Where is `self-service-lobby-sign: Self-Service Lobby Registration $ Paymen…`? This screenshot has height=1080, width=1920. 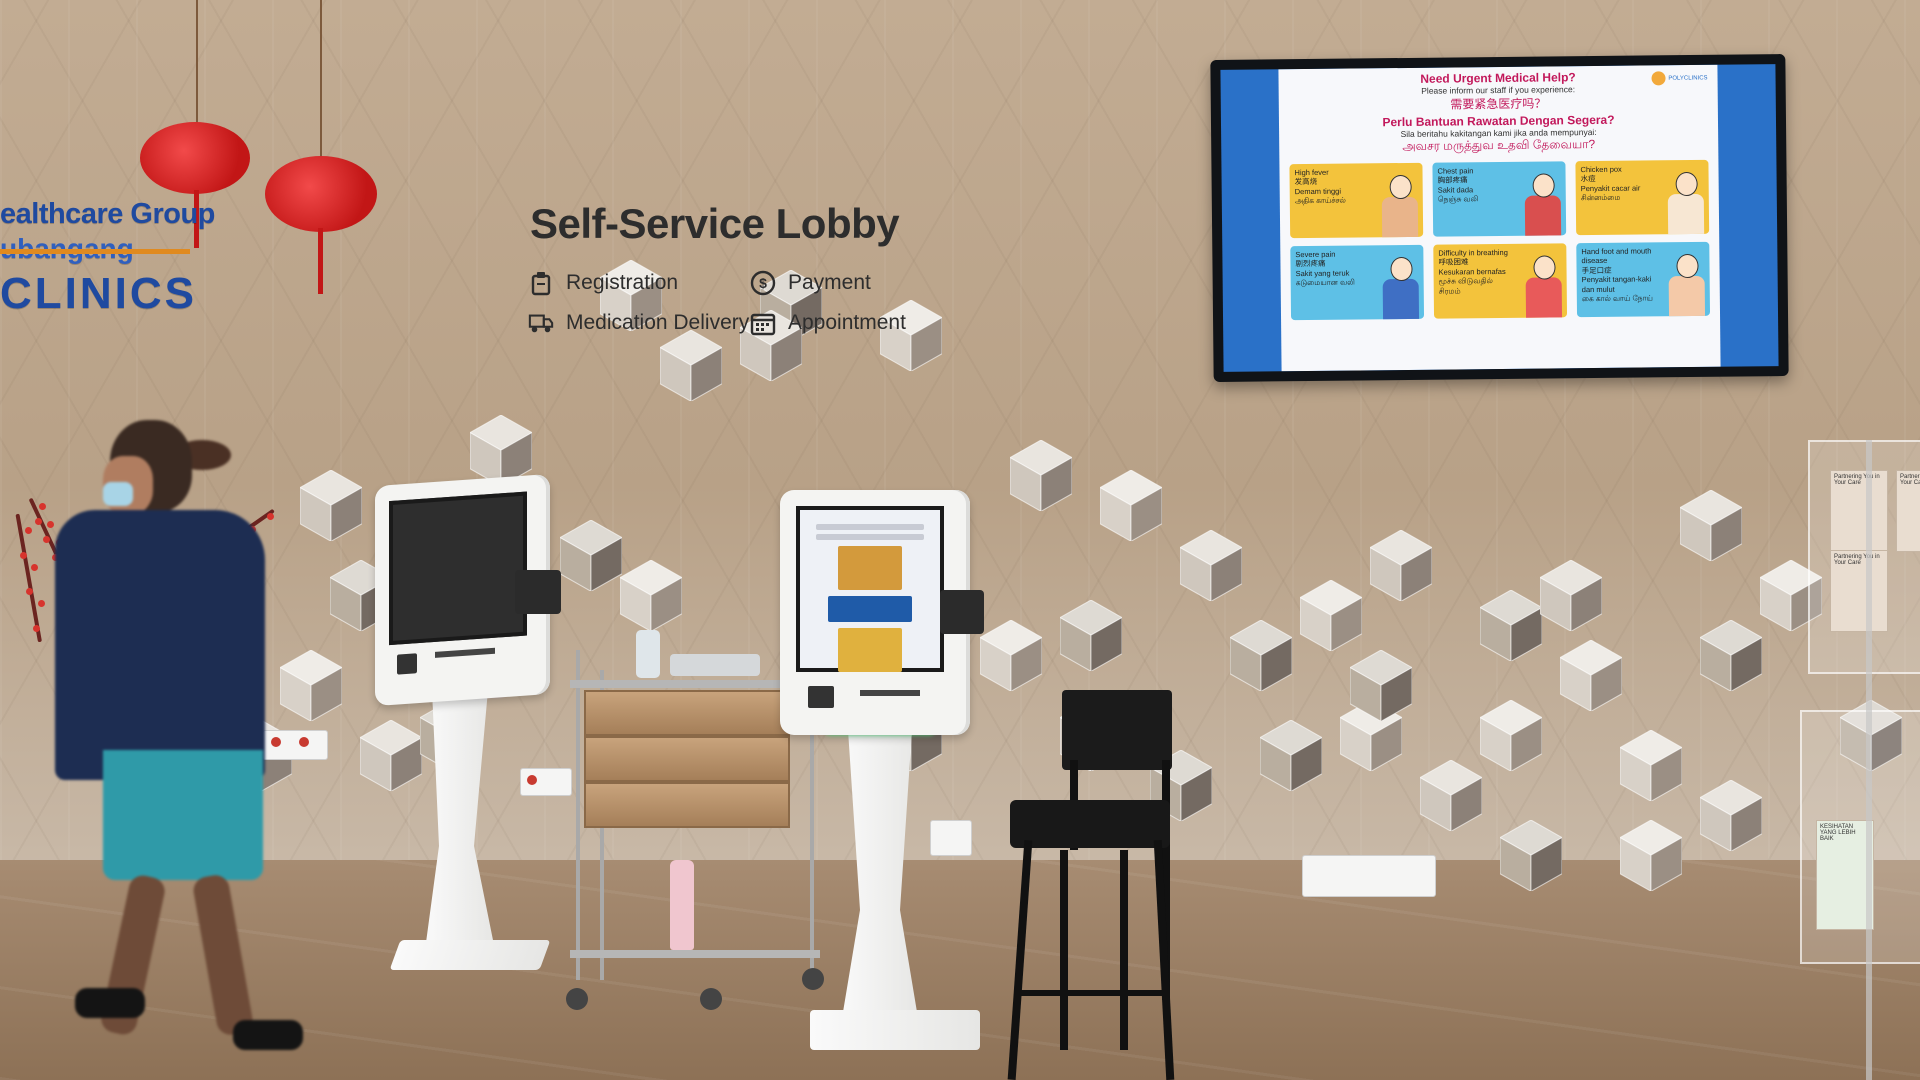
self-service-lobby-sign: Self-Service Lobby Registration $ Paymen… is located at coordinates (738, 268).